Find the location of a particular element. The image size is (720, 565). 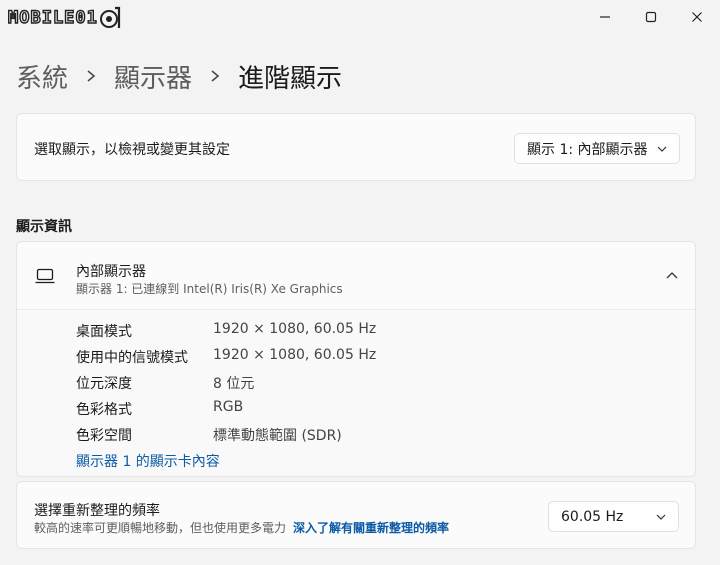

close-button is located at coordinates (697, 17).